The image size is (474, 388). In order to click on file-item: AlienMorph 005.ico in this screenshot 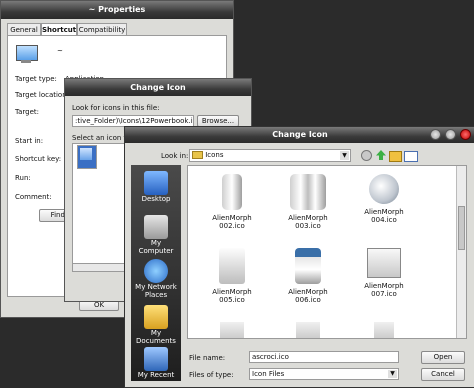, I will do `click(232, 276)`.